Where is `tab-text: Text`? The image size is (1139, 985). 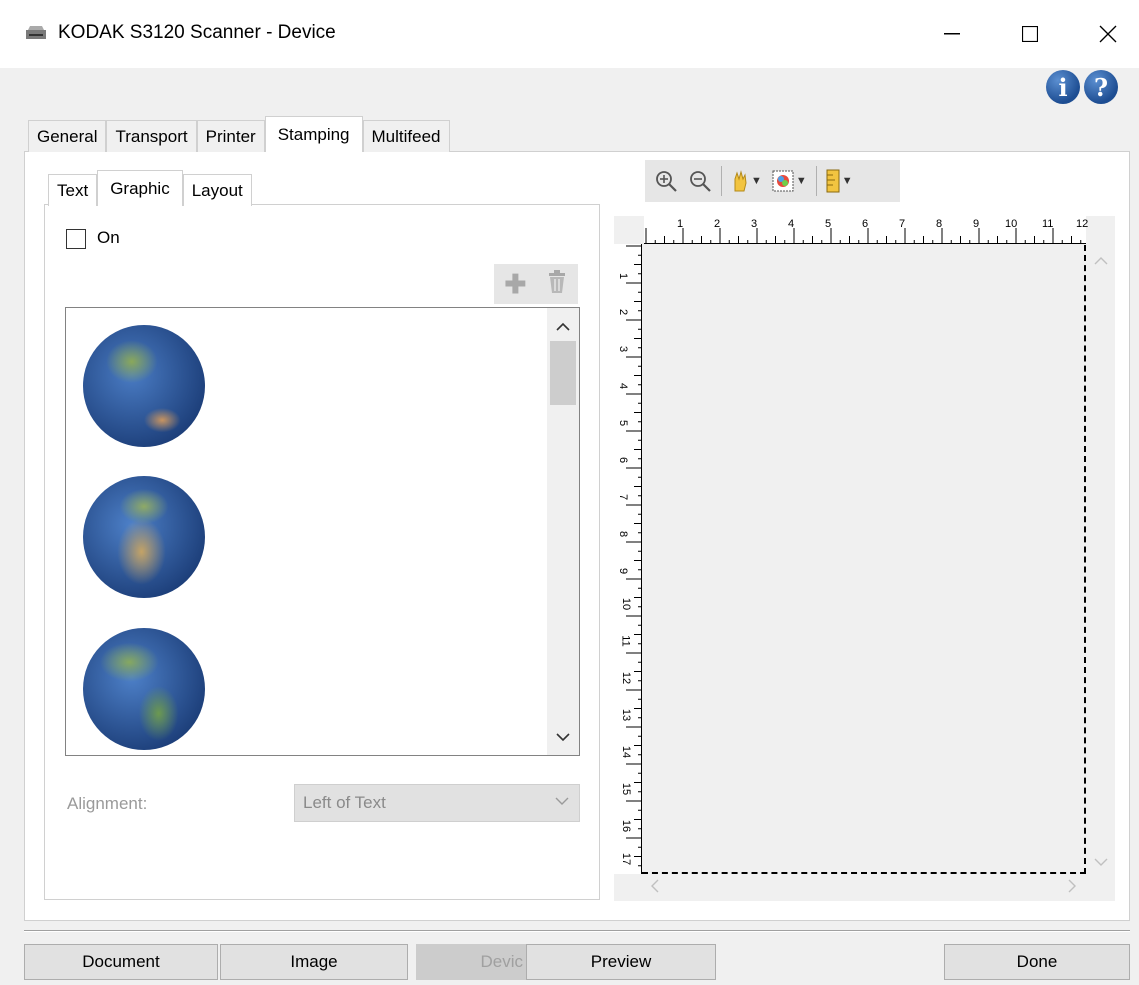 tab-text: Text is located at coordinates (73, 190).